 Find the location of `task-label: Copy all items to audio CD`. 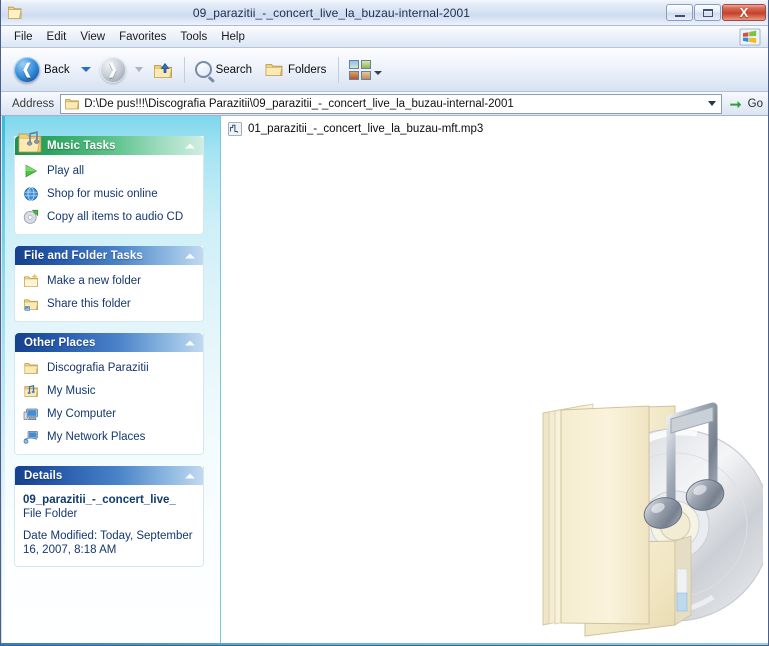

task-label: Copy all items to audio CD is located at coordinates (115, 217).